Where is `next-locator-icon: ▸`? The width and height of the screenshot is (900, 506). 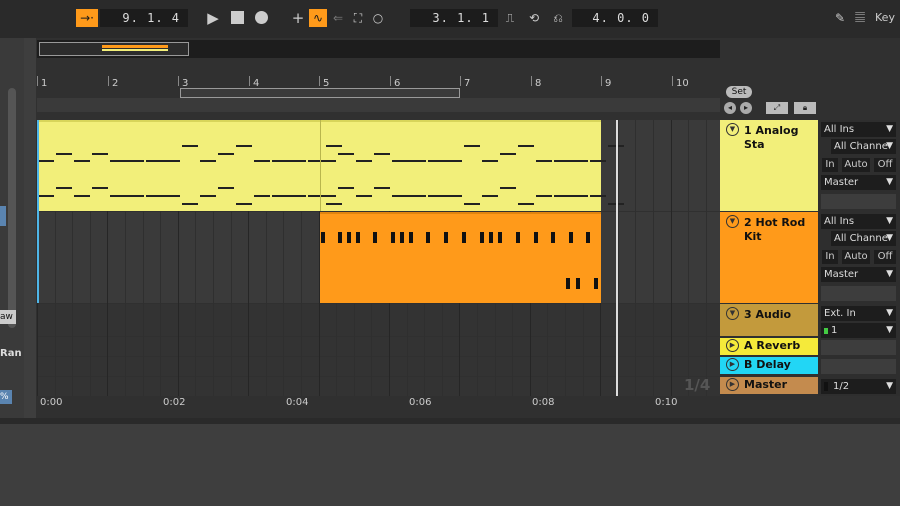
next-locator-icon: ▸ is located at coordinates (746, 108).